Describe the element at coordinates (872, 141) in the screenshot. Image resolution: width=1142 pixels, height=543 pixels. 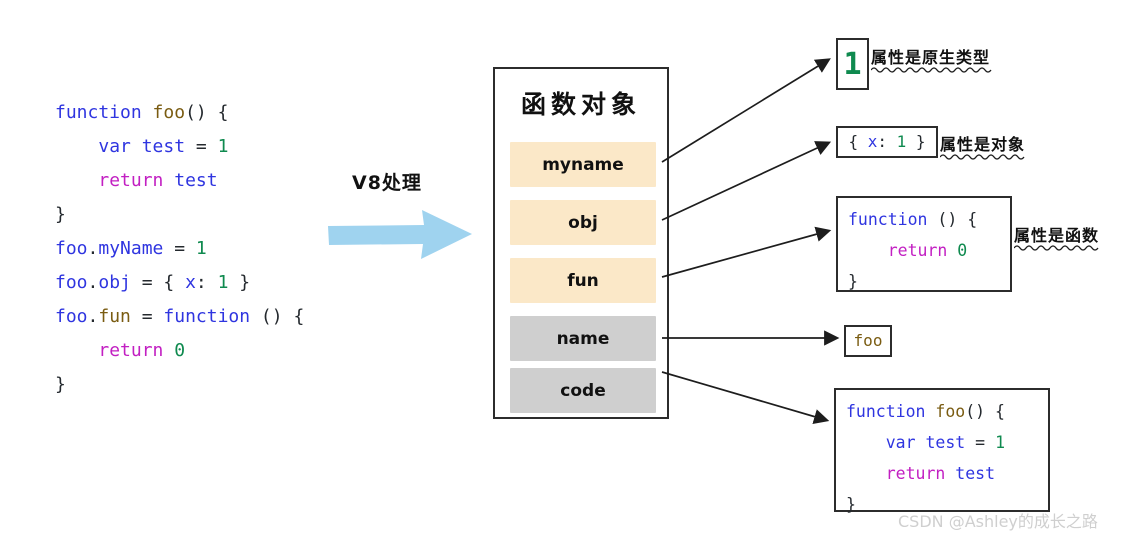
I see `code-token: x` at that location.